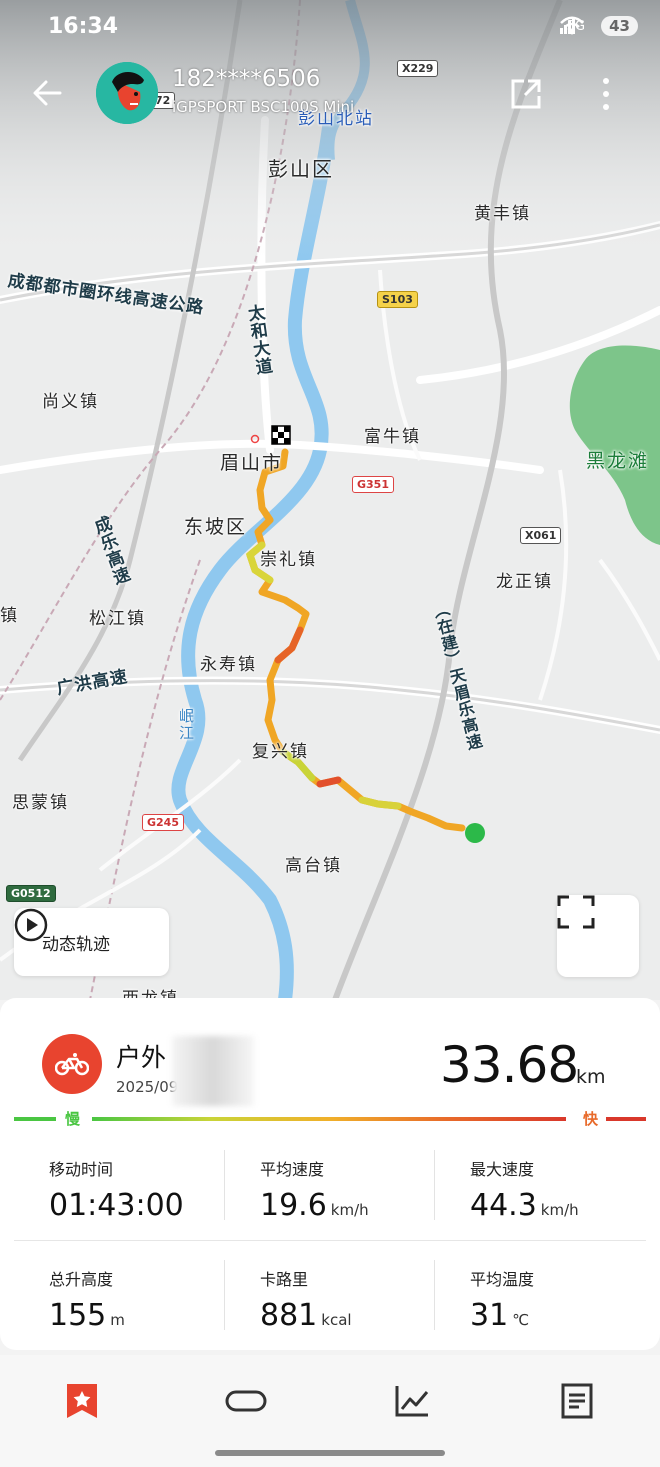  I want to click on map-label-dongpo: 东坡区, so click(216, 527).